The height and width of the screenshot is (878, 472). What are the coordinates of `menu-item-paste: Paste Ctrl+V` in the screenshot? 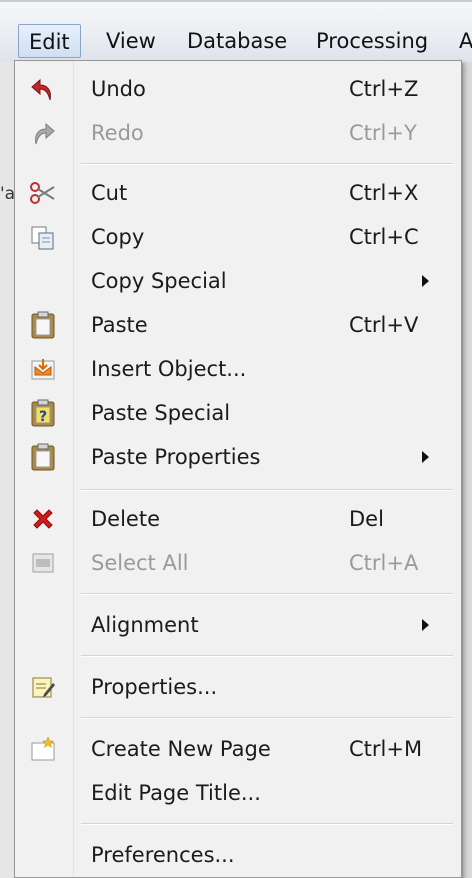 It's located at (238, 325).